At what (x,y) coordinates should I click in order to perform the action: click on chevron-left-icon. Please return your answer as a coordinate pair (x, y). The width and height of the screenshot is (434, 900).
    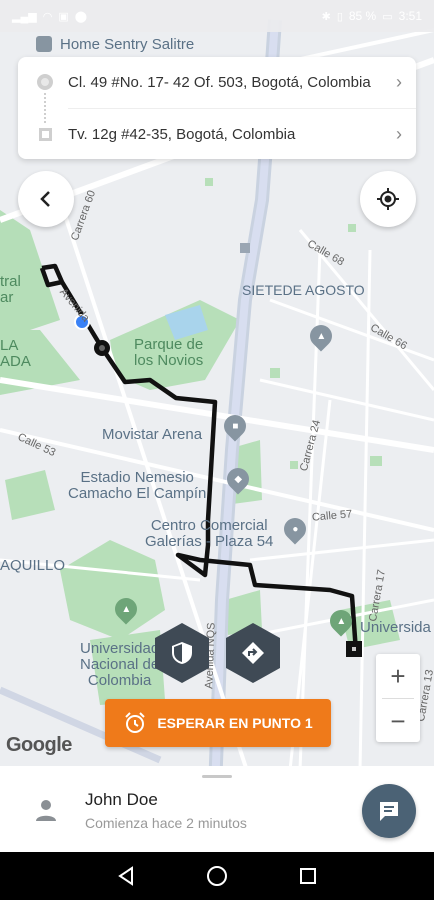
    Looking at the image, I should click on (45, 199).